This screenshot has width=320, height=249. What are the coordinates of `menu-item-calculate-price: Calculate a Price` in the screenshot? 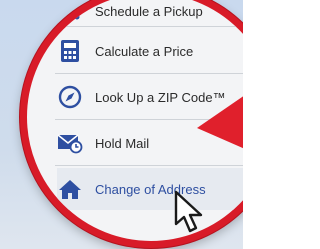 It's located at (150, 51).